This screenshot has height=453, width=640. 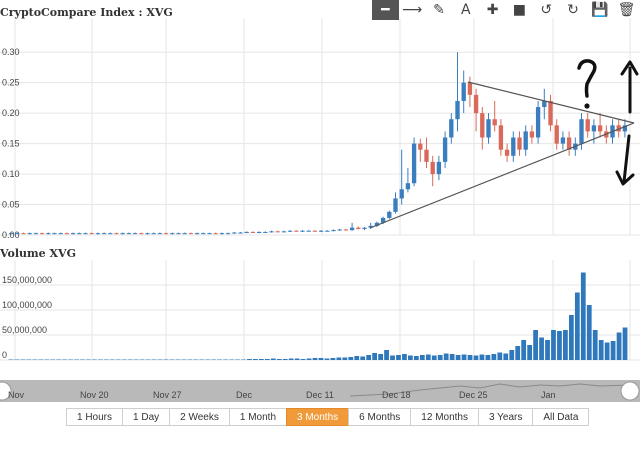 What do you see at coordinates (320, 395) in the screenshot?
I see `navigator-label: Dec 11` at bounding box center [320, 395].